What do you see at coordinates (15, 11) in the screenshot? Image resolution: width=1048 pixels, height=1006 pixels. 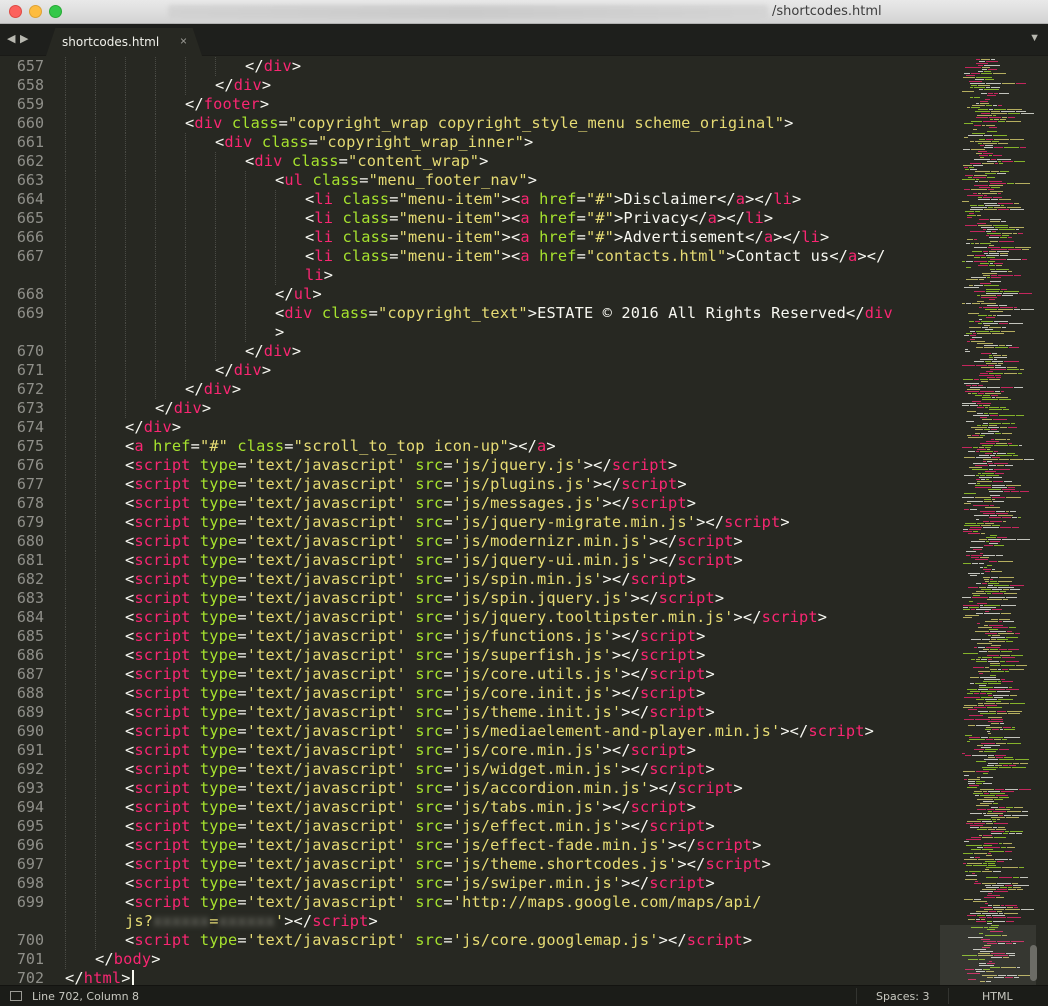 I see `window-close-button` at bounding box center [15, 11].